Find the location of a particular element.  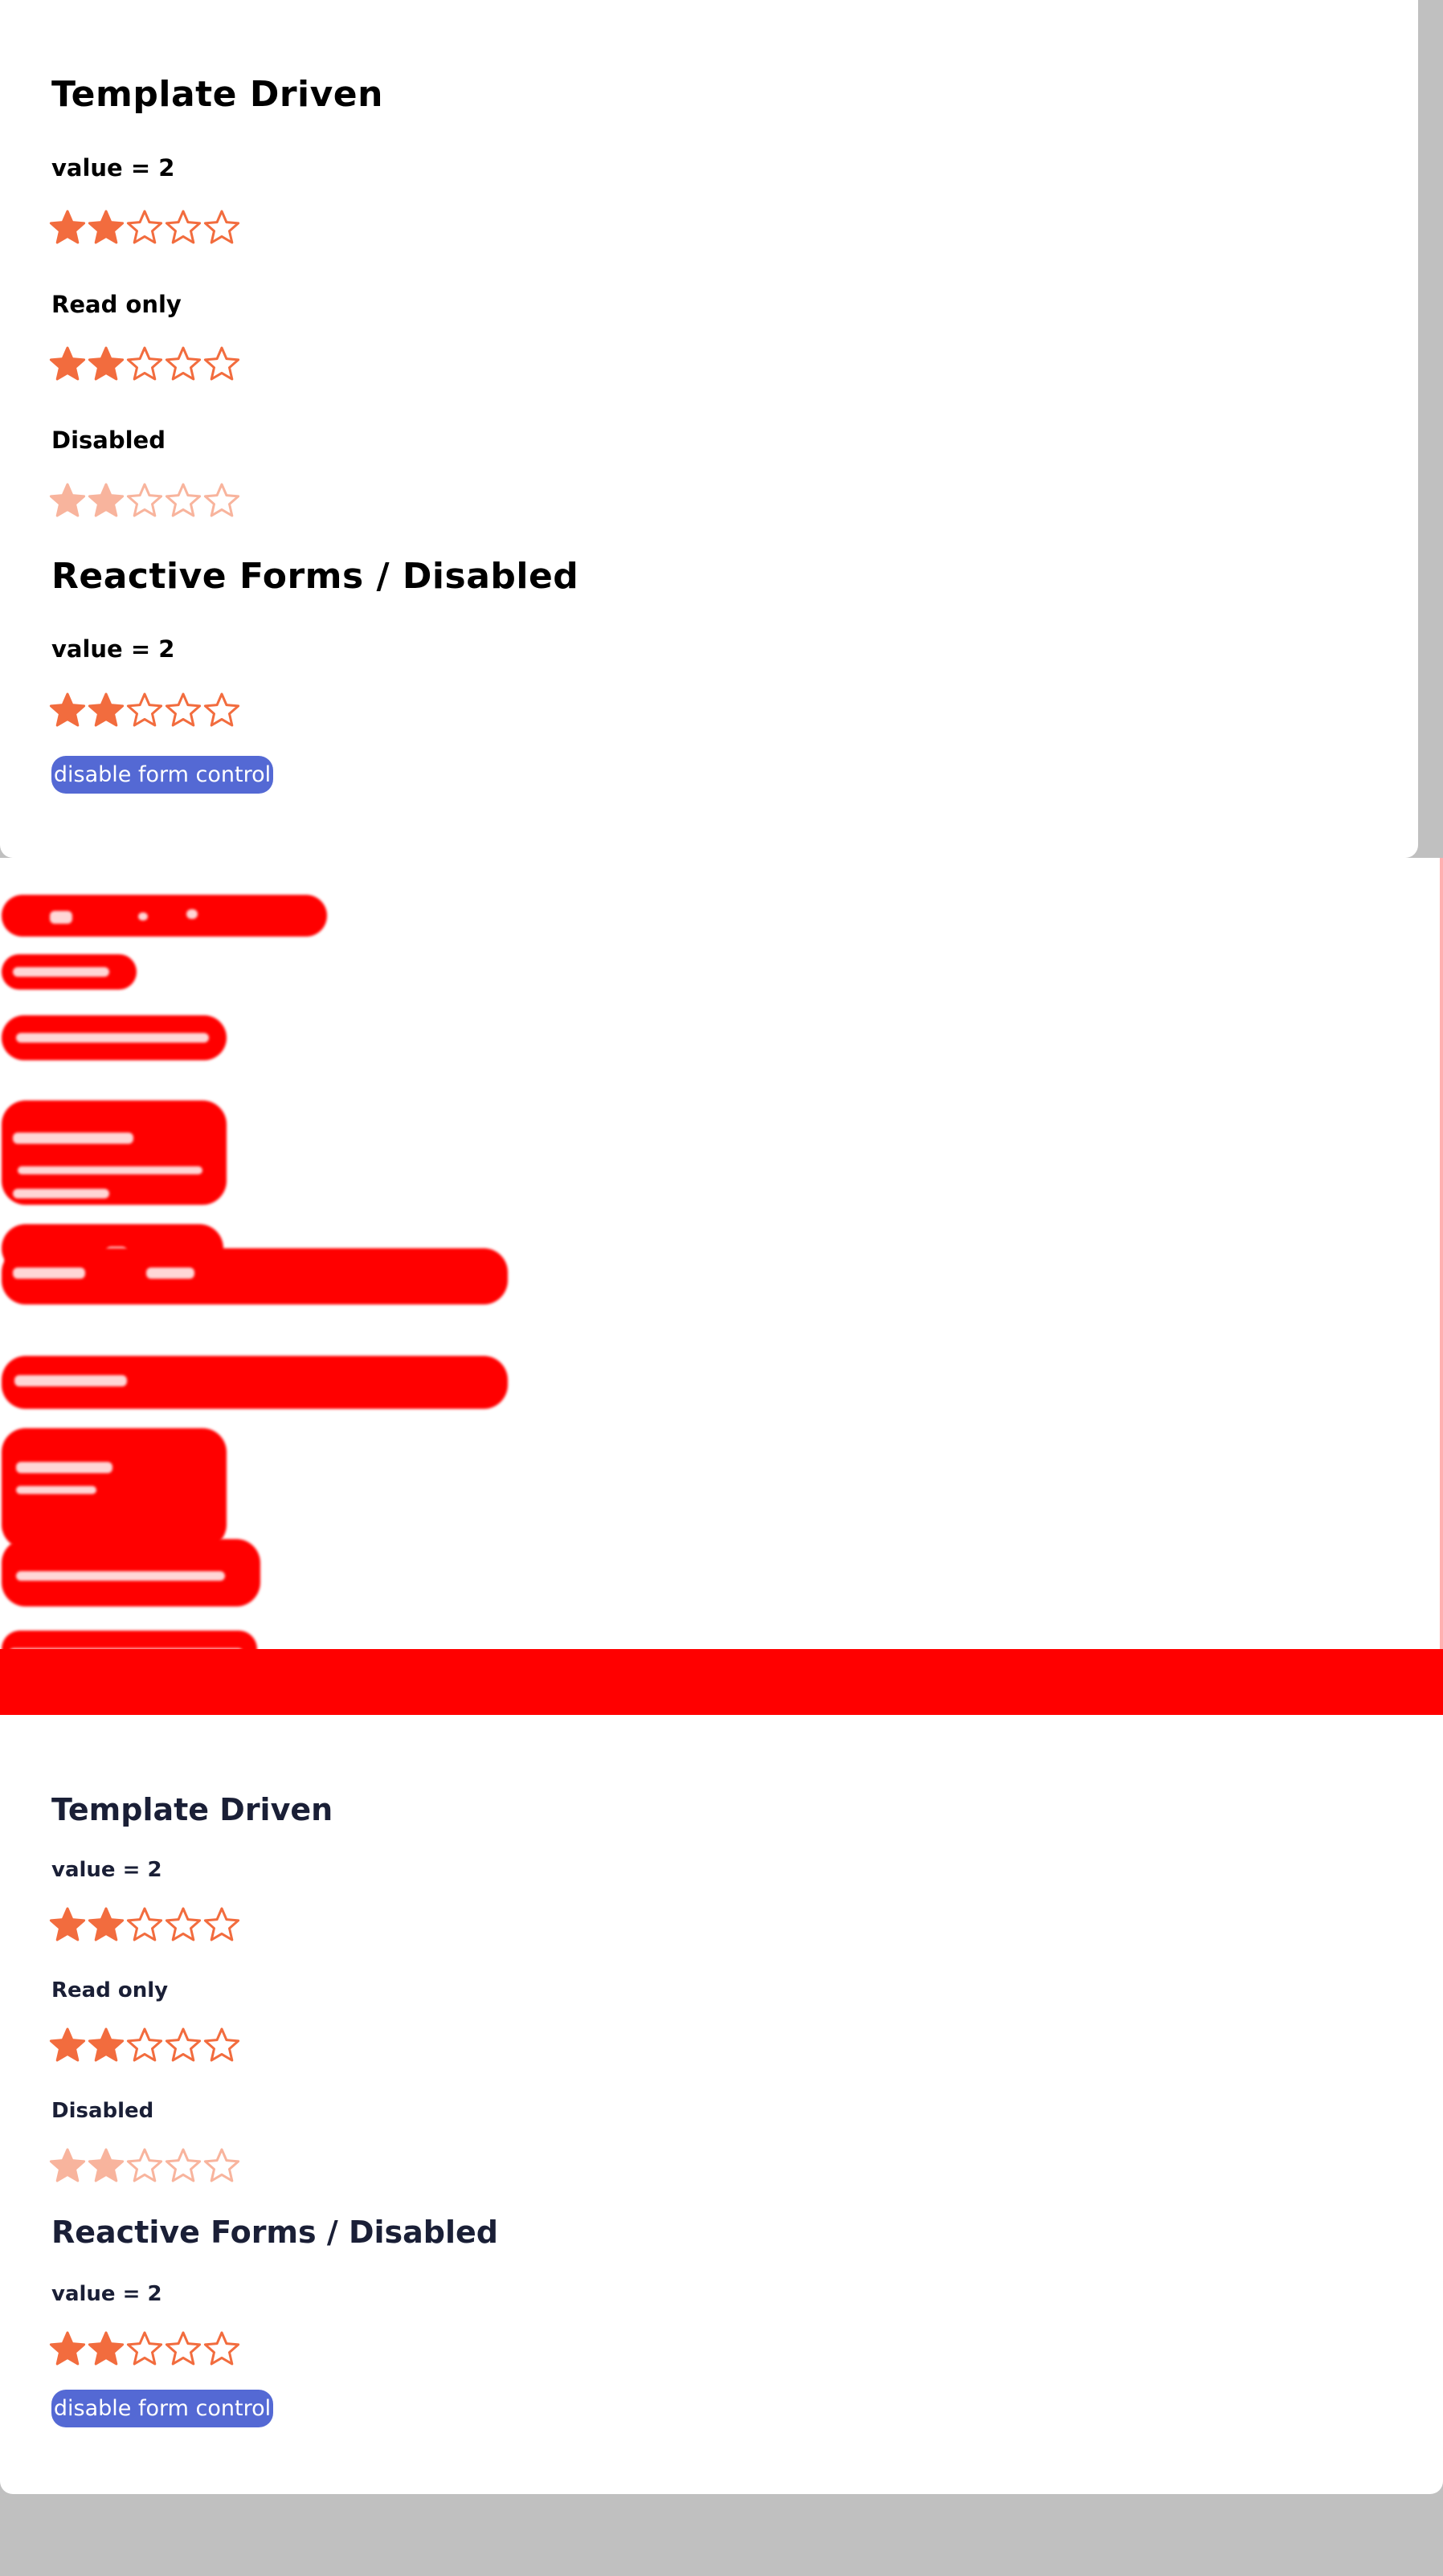

diff-edge is located at coordinates (1441, 1259).